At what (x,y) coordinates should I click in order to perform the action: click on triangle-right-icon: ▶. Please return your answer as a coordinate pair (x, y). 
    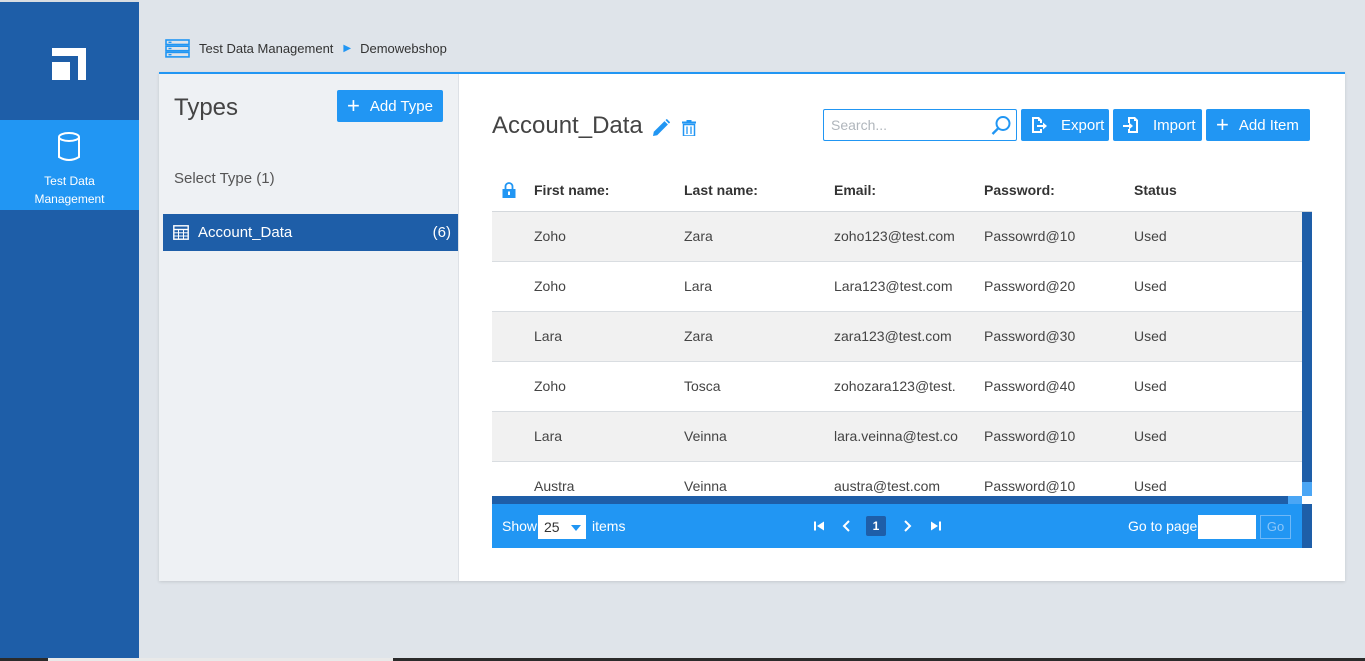
    Looking at the image, I should click on (347, 48).